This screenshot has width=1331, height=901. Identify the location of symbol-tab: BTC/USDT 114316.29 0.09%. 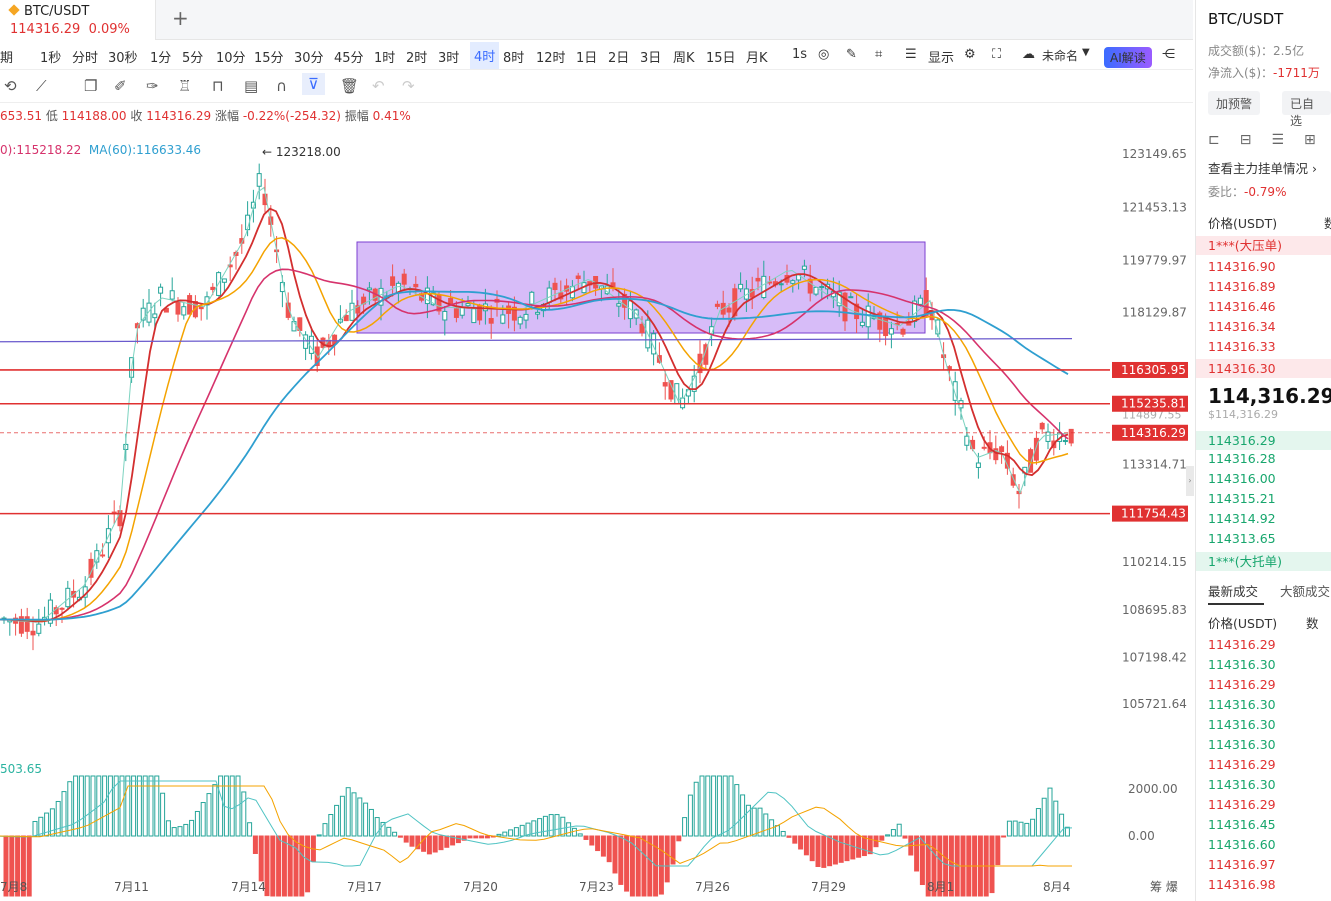
(78, 20).